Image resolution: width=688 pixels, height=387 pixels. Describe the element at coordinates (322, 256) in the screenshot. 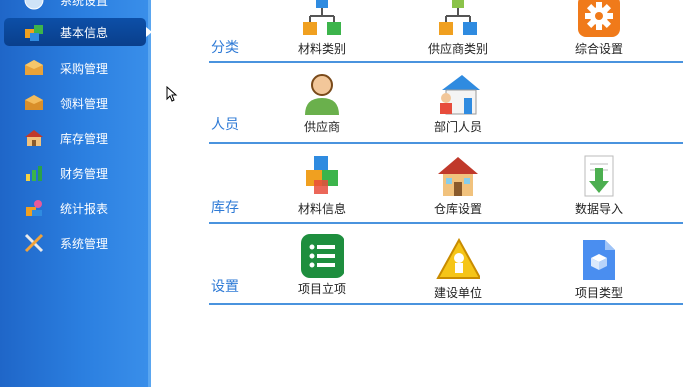

I see `list-icon` at that location.